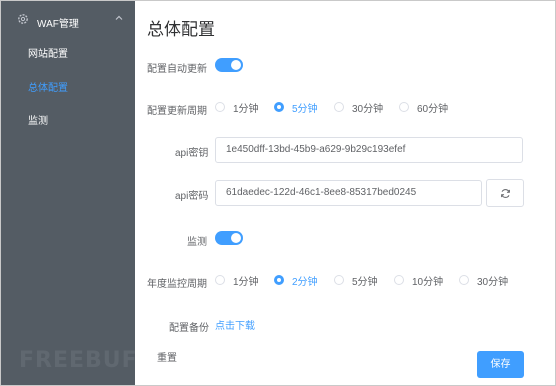 The image size is (556, 386). Describe the element at coordinates (68, 122) in the screenshot. I see `sidebar-item-monitor: 监测` at that location.